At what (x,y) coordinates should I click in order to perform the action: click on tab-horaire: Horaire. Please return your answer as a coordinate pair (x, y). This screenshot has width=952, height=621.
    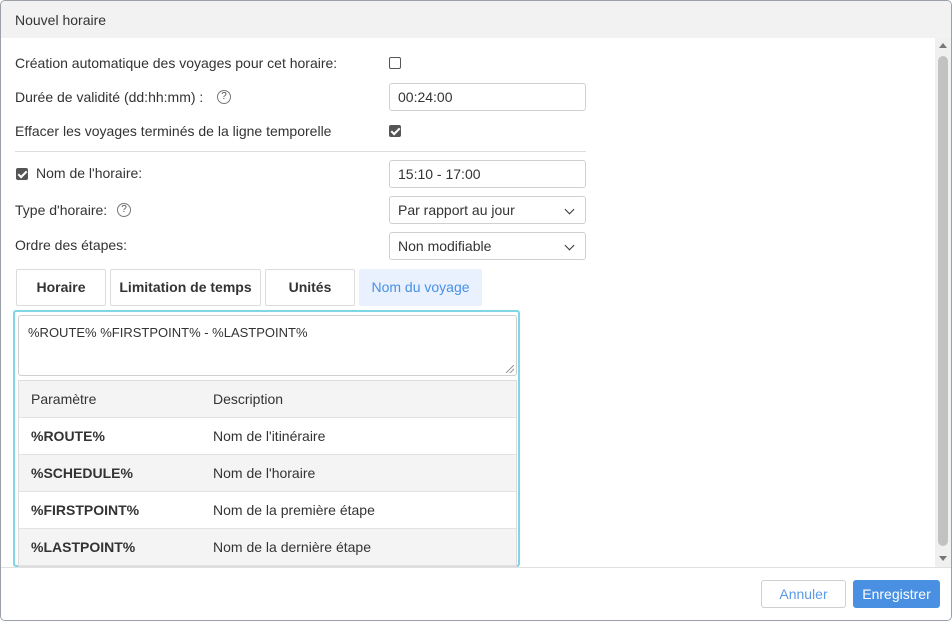
    Looking at the image, I should click on (61, 287).